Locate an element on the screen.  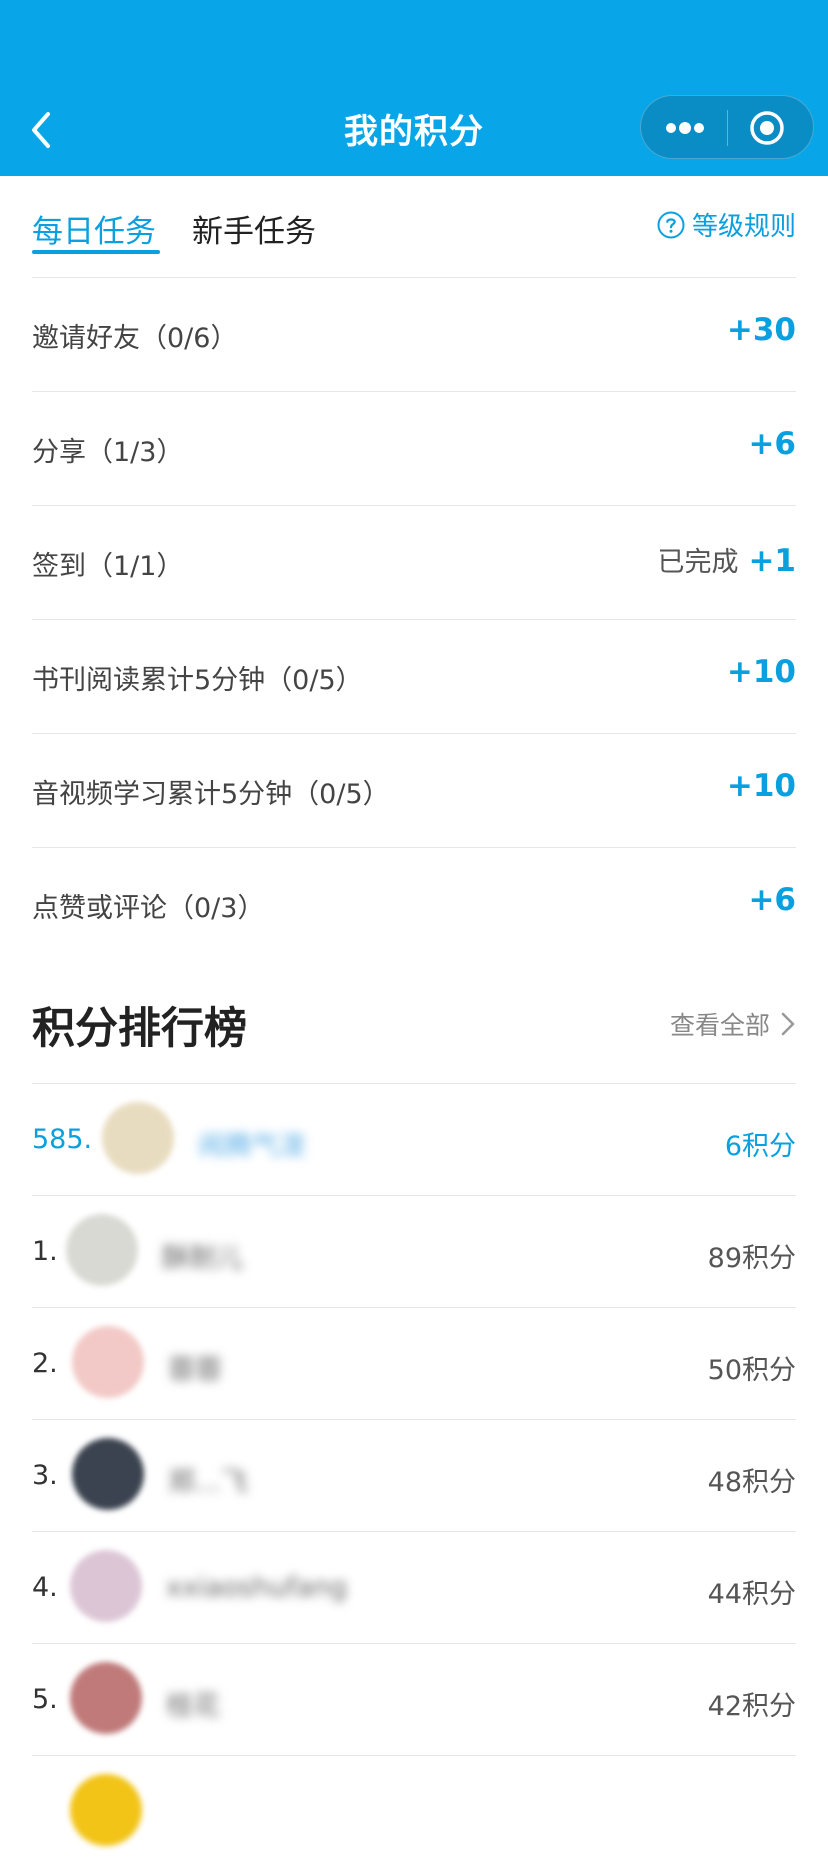
capsule-divider is located at coordinates (727, 128).